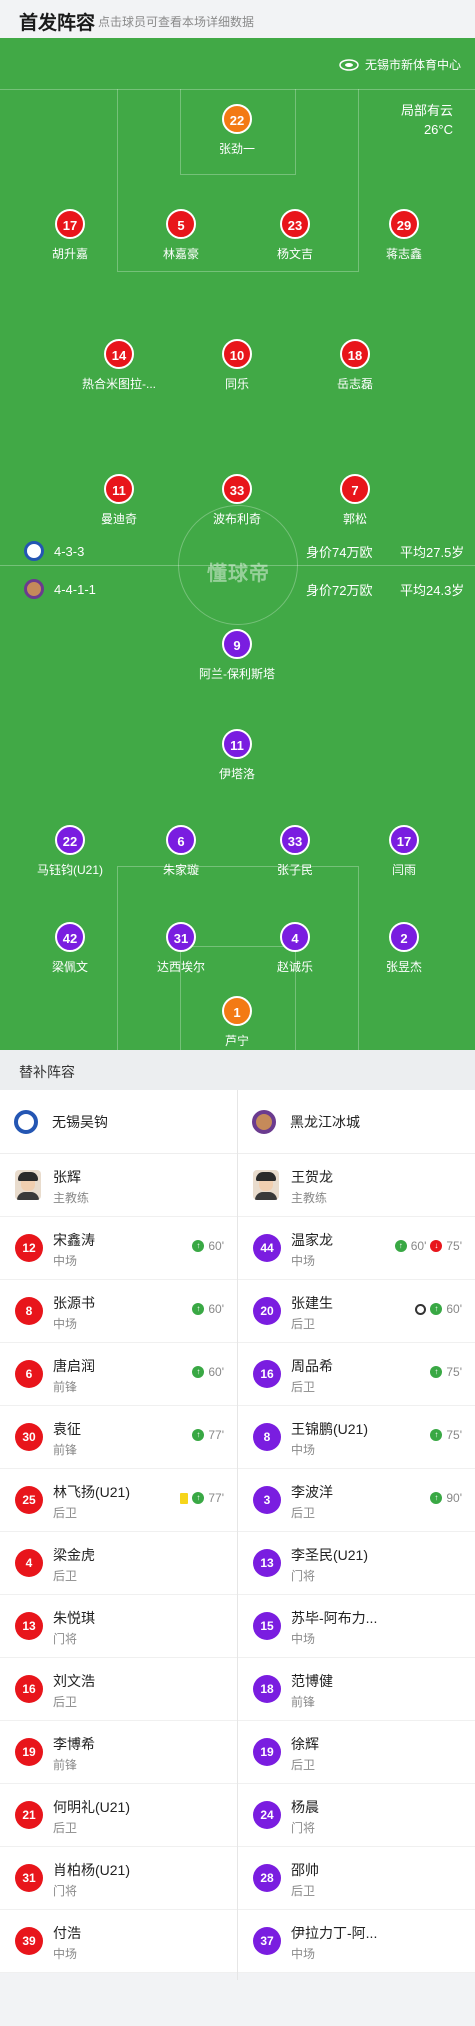 This screenshot has width=475, height=2026. I want to click on stadium-icon, so click(349, 64).